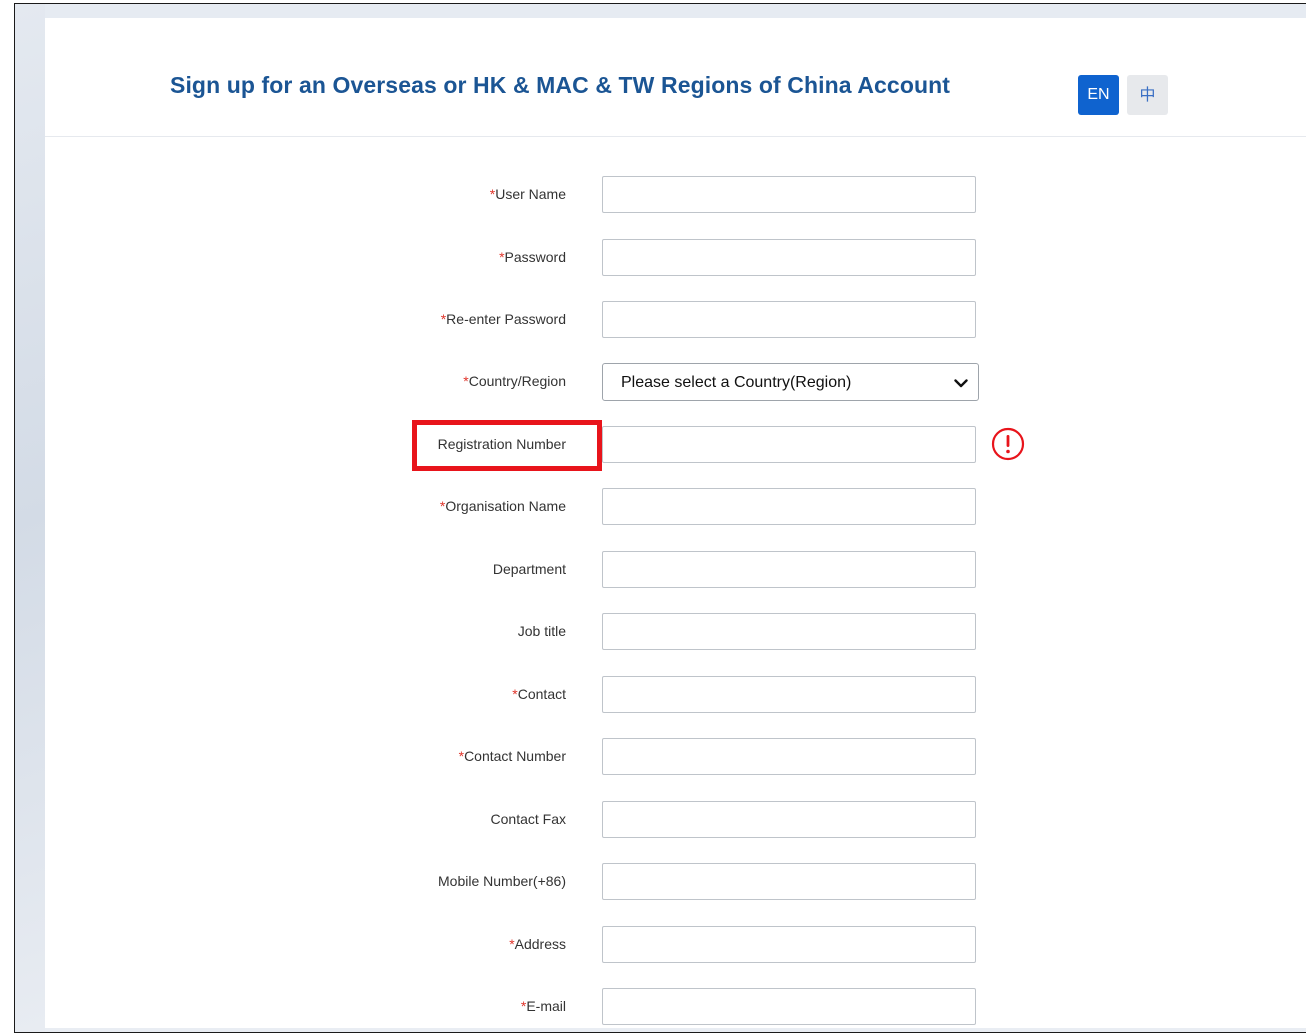 This screenshot has width=1306, height=1033. I want to click on mobile-number-label: Mobile Number(+86), so click(502, 881).